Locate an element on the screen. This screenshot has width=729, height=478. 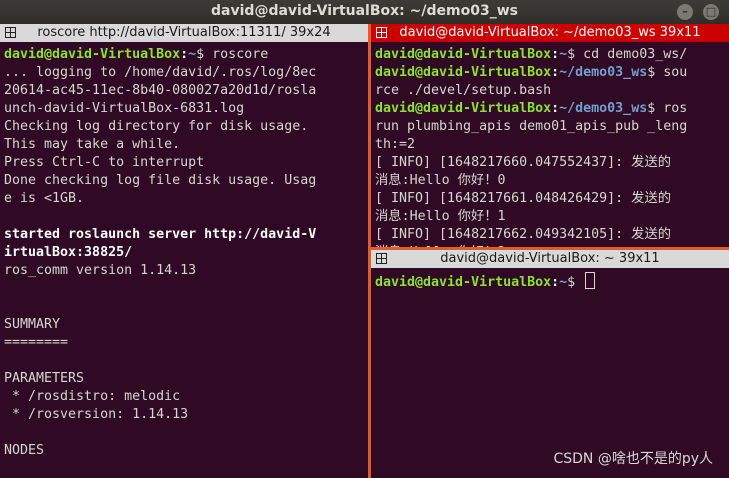
text-cursor is located at coordinates (590, 280).